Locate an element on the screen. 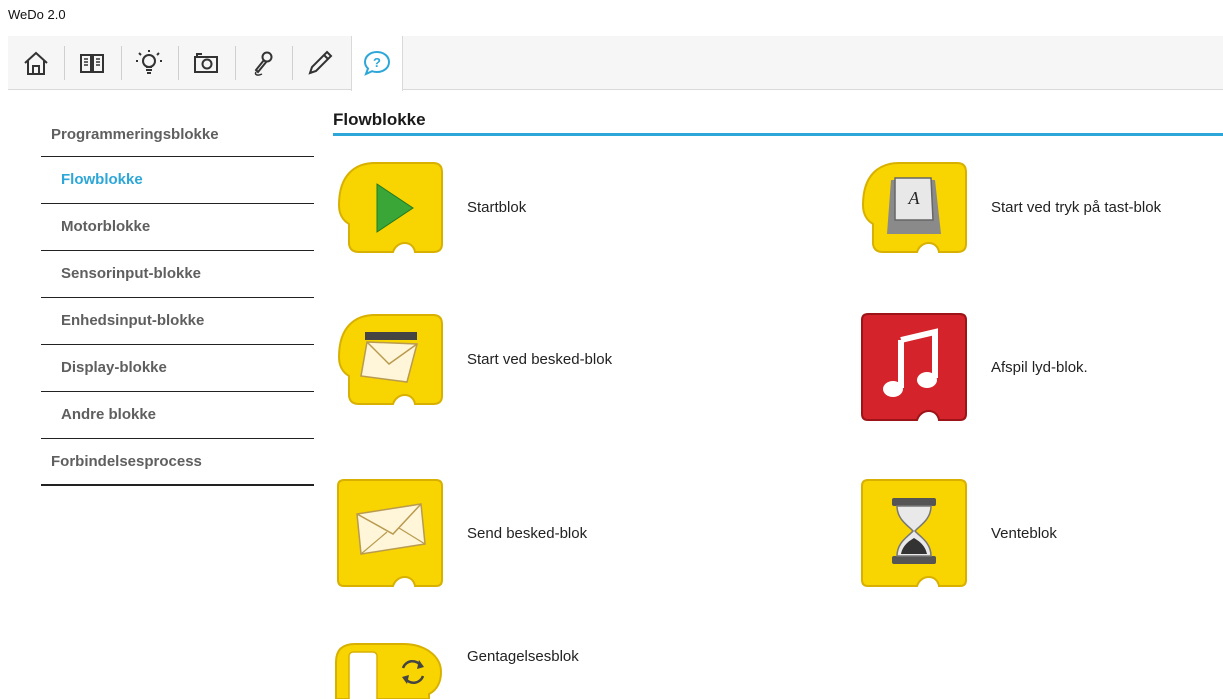 This screenshot has height=699, width=1223. help-bubble-icon: ? is located at coordinates (377, 63).